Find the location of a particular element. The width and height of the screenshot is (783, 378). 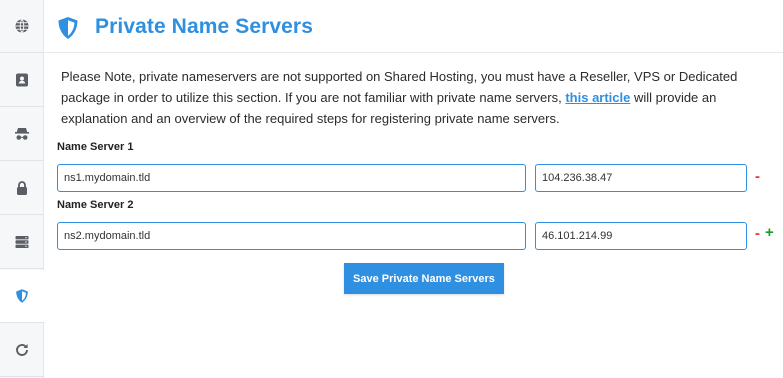

sidebar-item-contacts is located at coordinates (22, 80).